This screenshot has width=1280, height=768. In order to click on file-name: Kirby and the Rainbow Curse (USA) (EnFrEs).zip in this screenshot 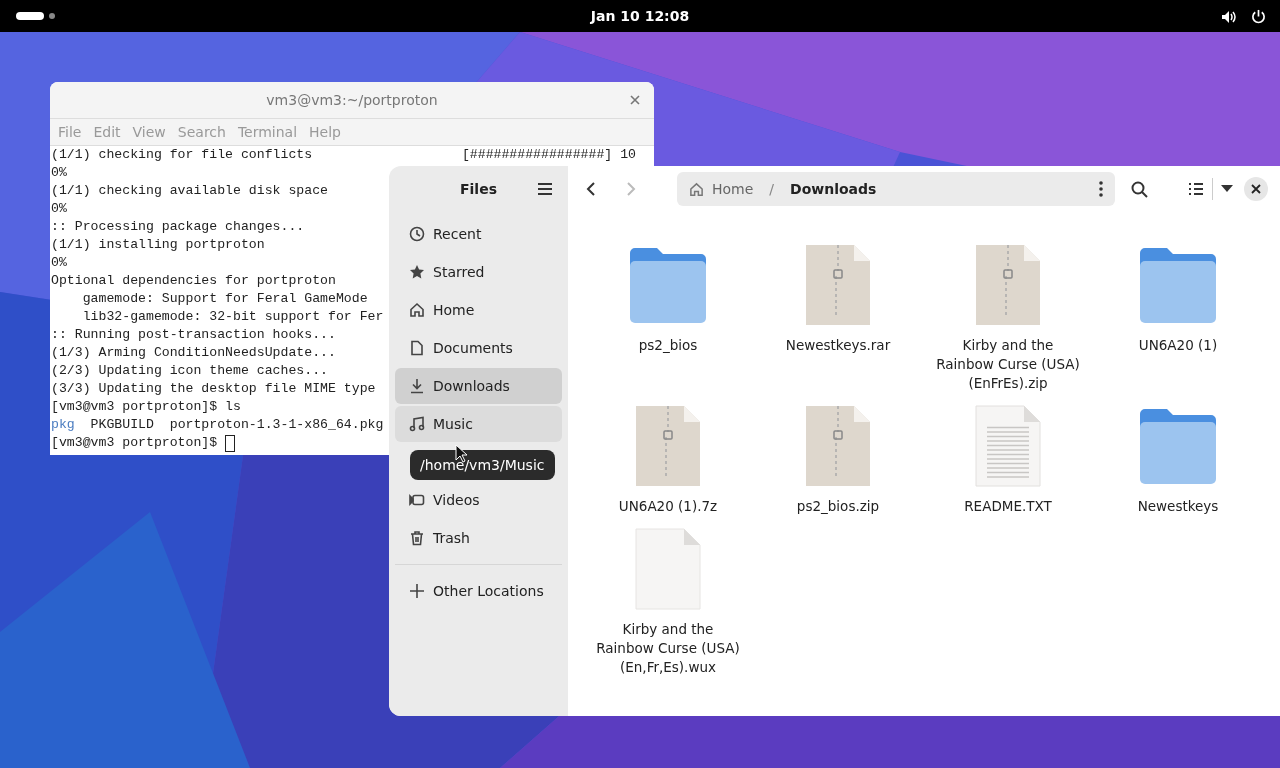, I will do `click(1008, 364)`.